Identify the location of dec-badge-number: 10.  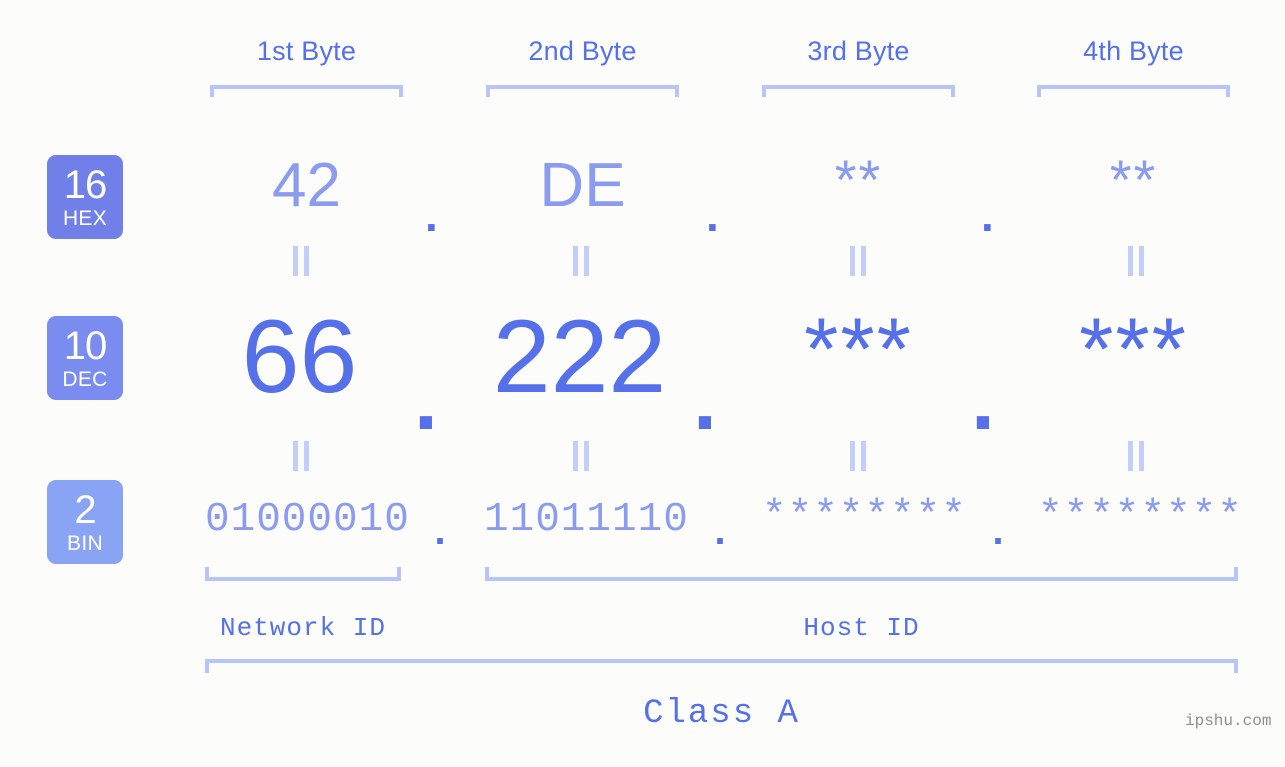
(85, 346).